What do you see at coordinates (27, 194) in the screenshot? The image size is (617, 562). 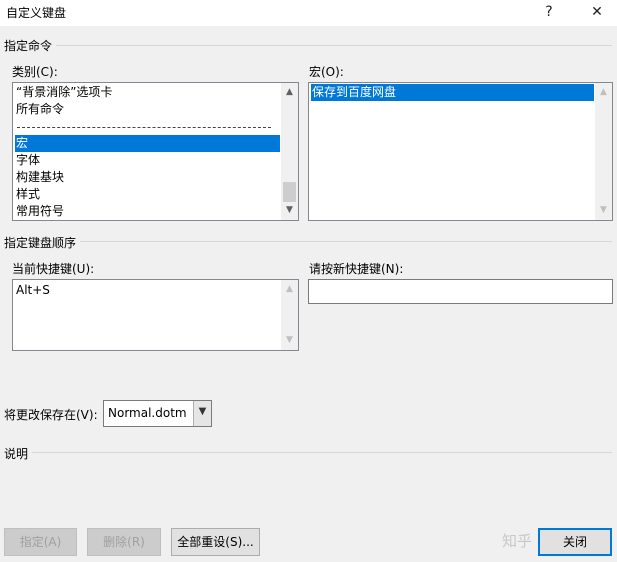 I see `list-item: 样式` at bounding box center [27, 194].